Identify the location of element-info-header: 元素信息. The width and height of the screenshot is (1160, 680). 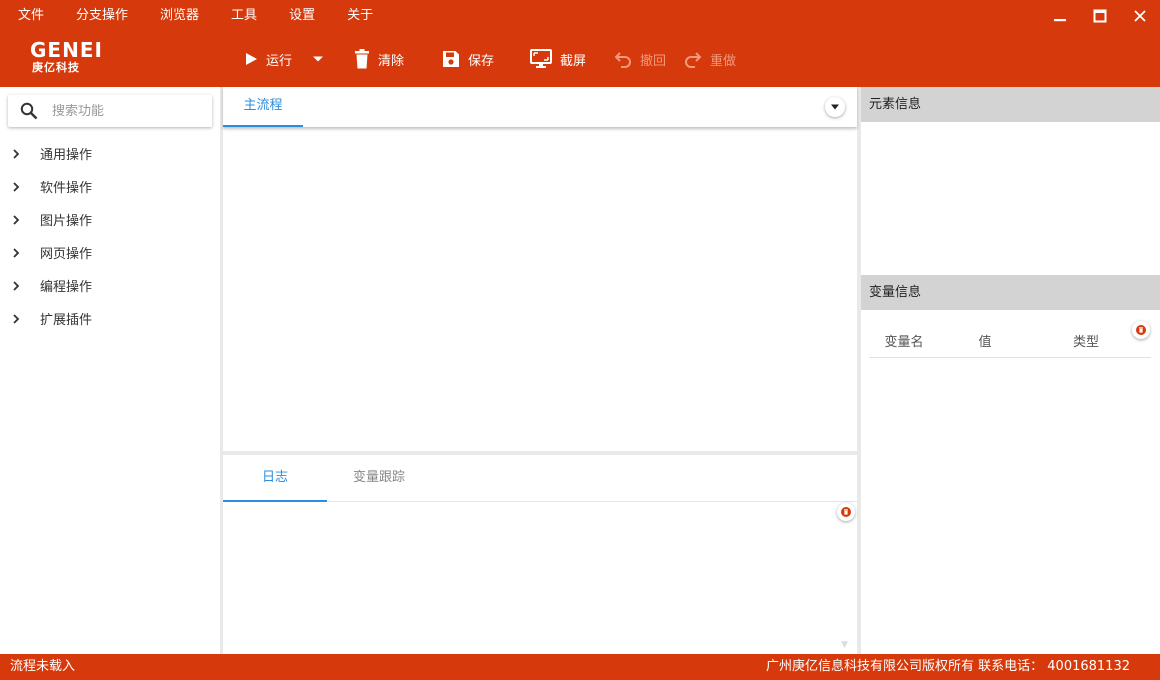
(1010, 104).